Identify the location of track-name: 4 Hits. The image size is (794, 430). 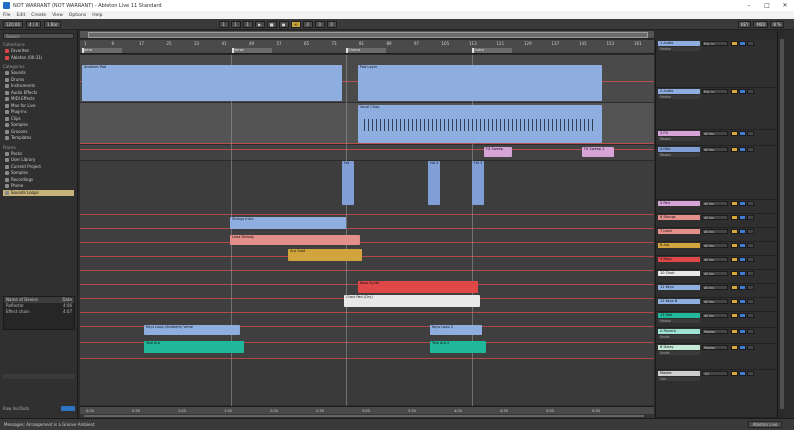
(679, 149).